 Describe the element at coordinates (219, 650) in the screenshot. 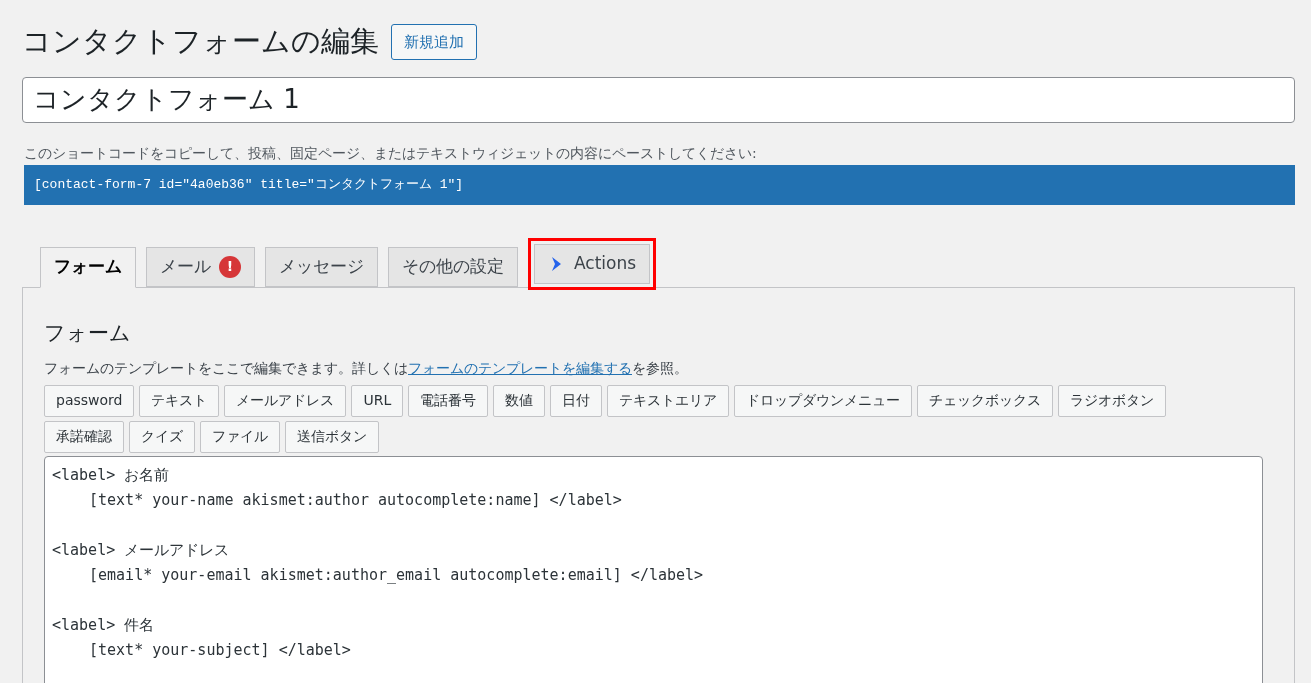

I see `code-line: [text* your-subject] </label>` at that location.